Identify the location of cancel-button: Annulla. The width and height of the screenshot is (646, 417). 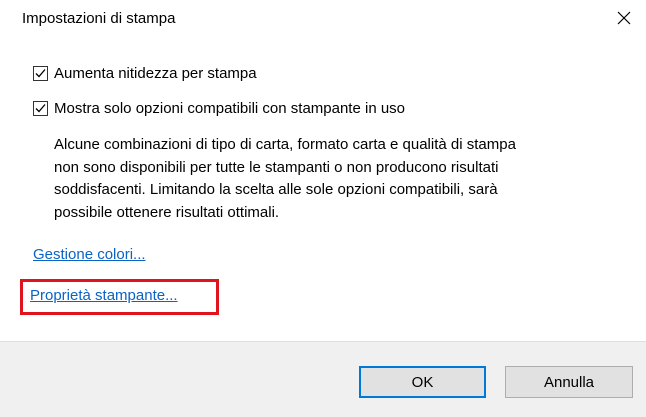
(569, 382).